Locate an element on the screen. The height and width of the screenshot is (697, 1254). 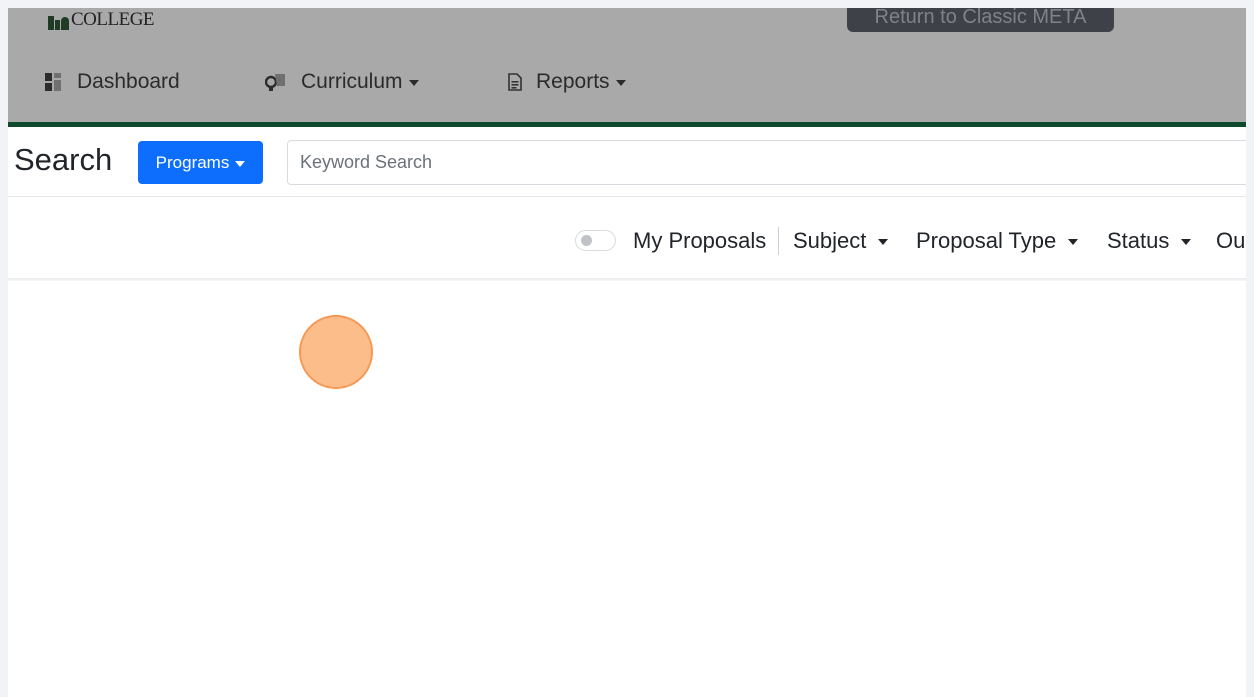
nav-reports: Reports is located at coordinates (567, 82).